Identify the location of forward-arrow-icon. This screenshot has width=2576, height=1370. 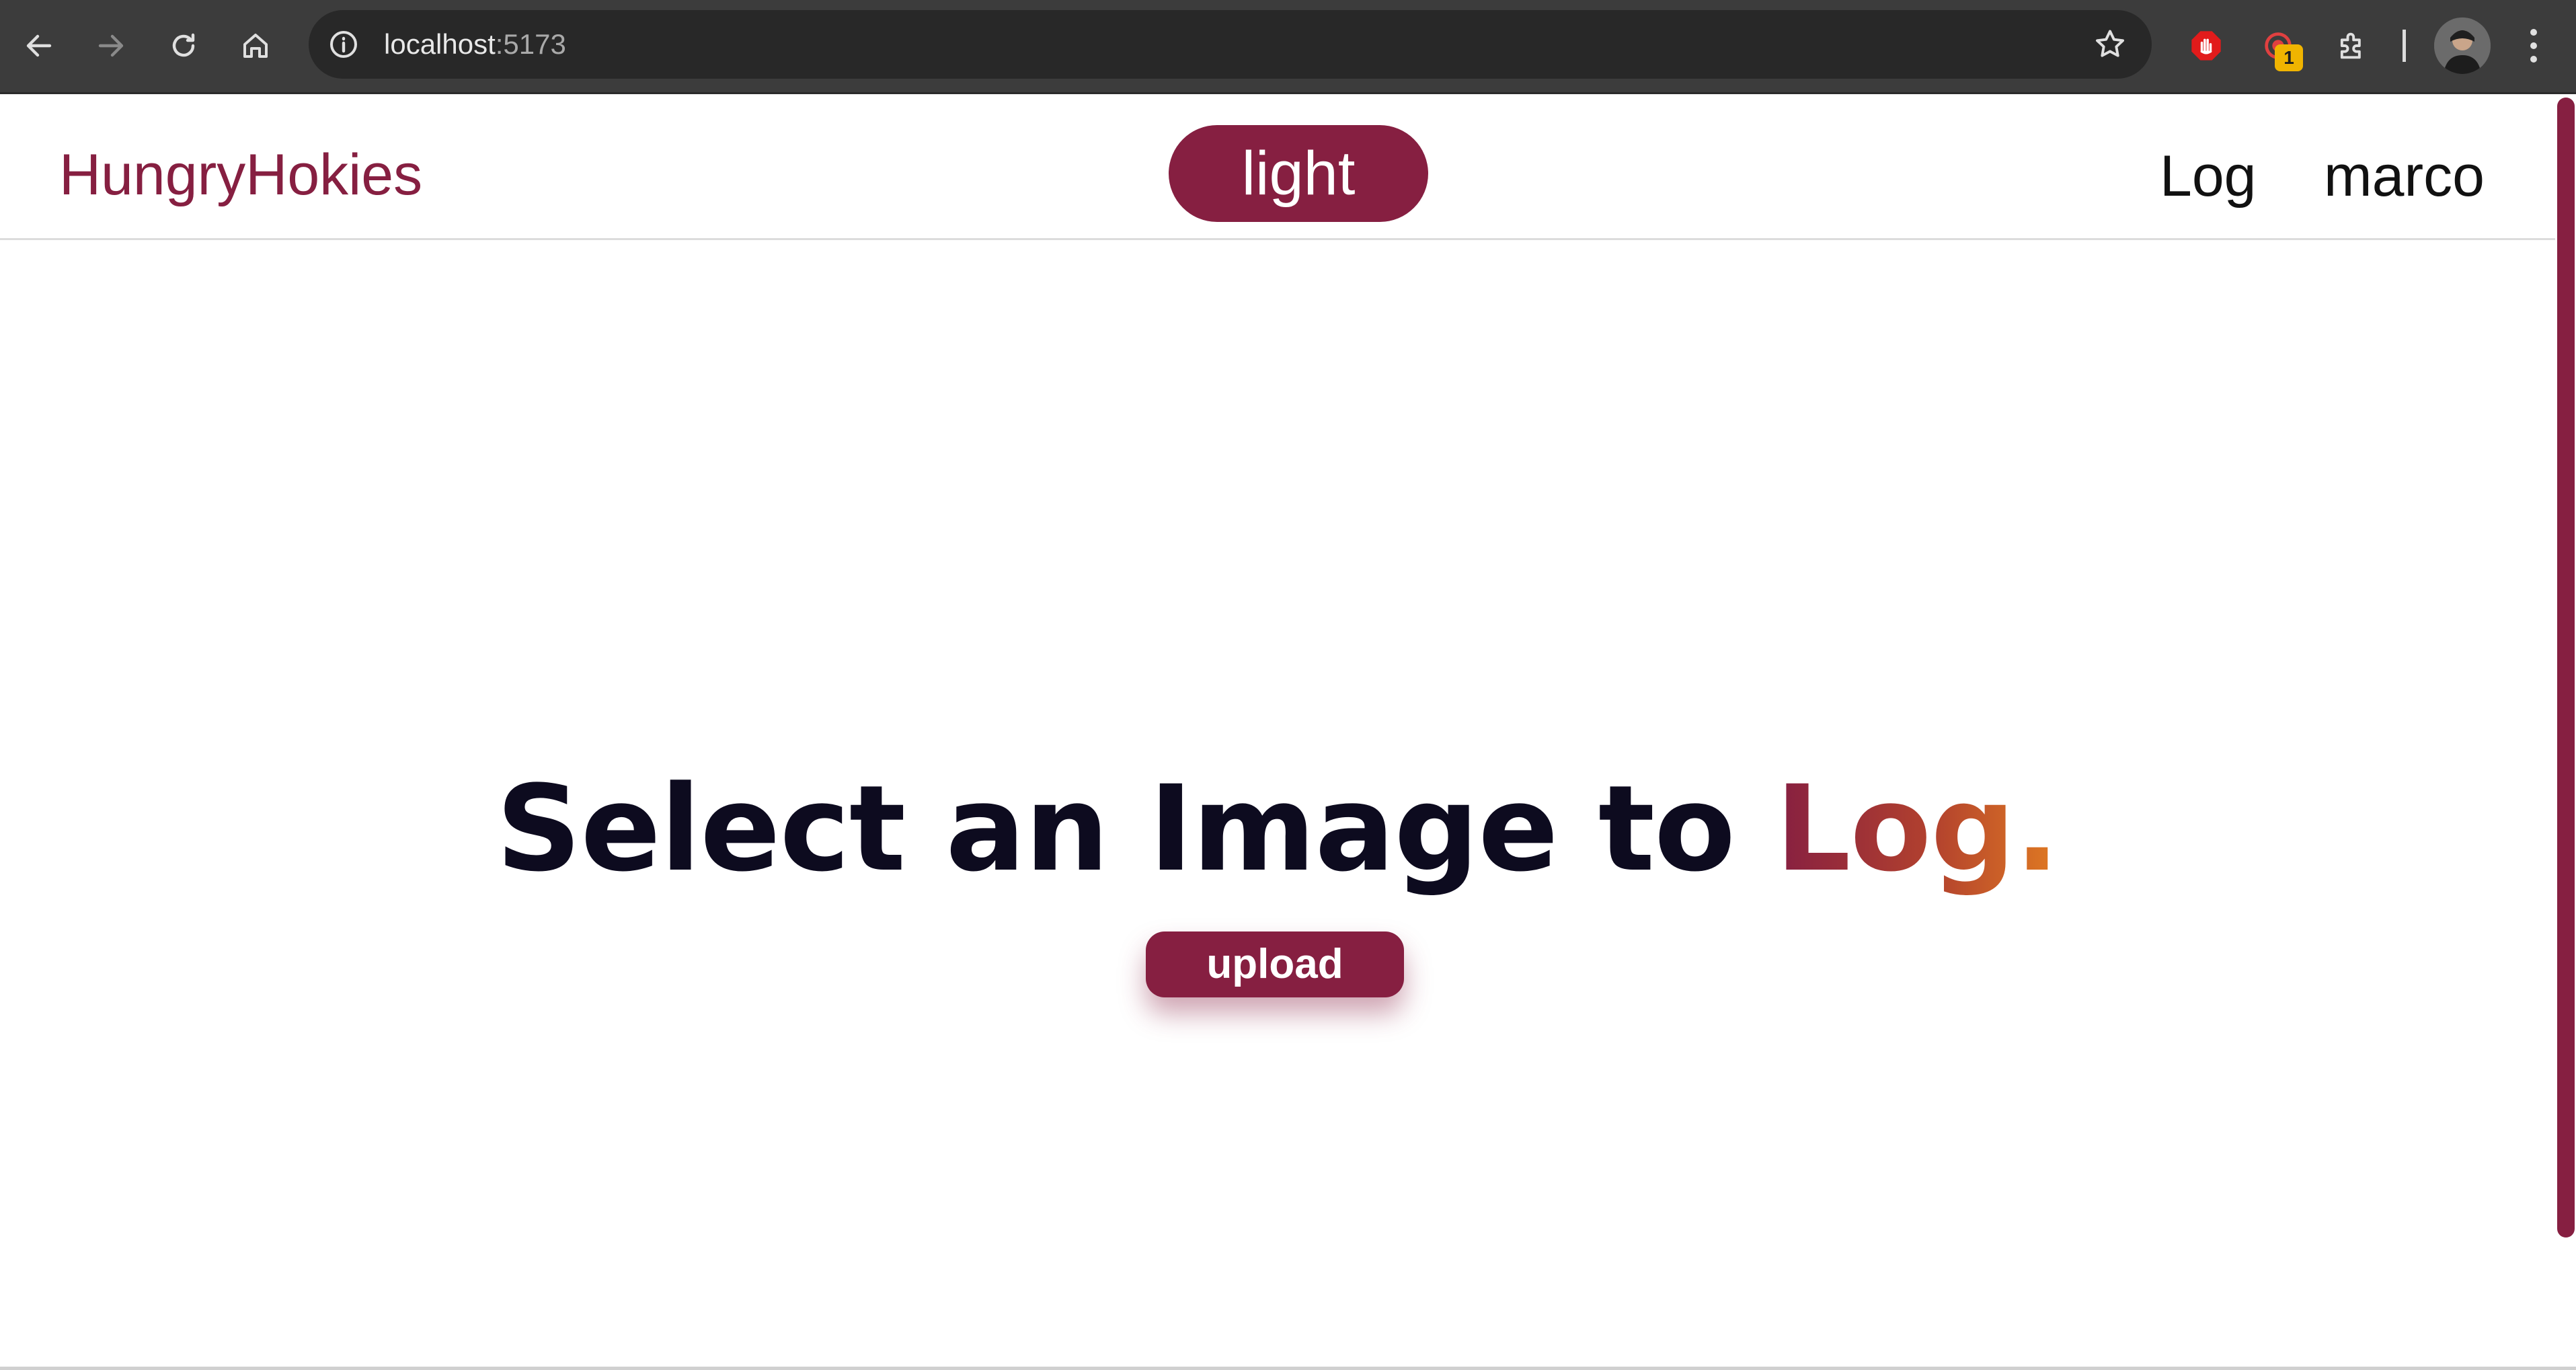
(111, 45).